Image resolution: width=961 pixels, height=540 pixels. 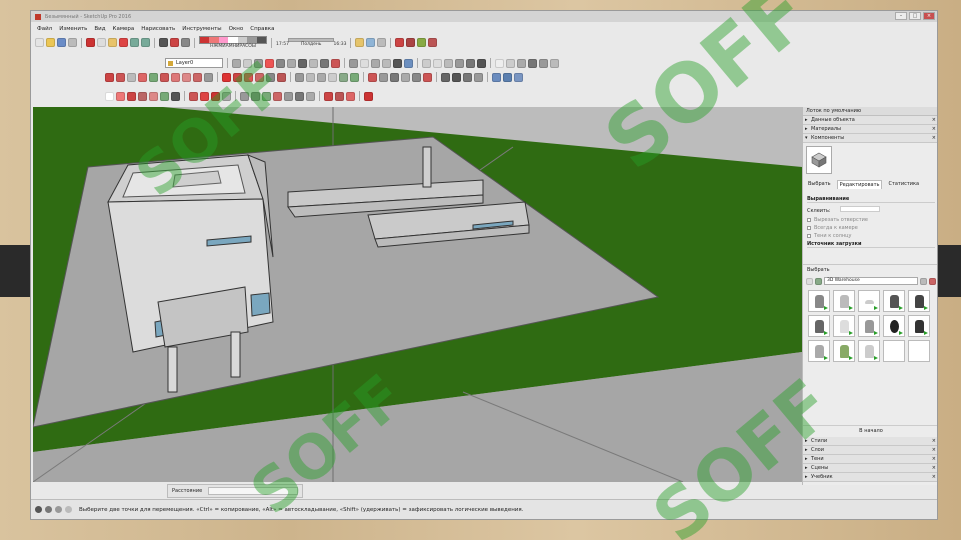 What do you see at coordinates (371, 42) in the screenshot?
I see `camera-icon` at bounding box center [371, 42].